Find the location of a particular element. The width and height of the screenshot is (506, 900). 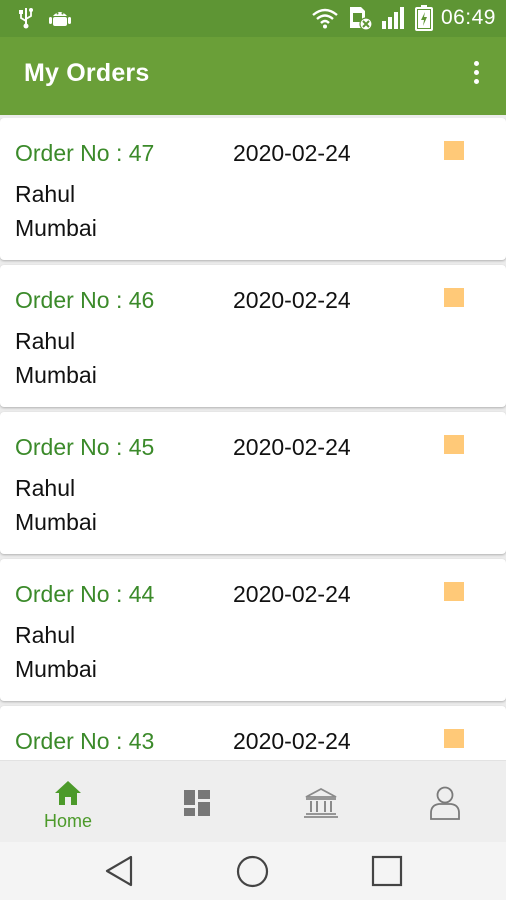

order-number: Order No : 45 is located at coordinates (85, 447).